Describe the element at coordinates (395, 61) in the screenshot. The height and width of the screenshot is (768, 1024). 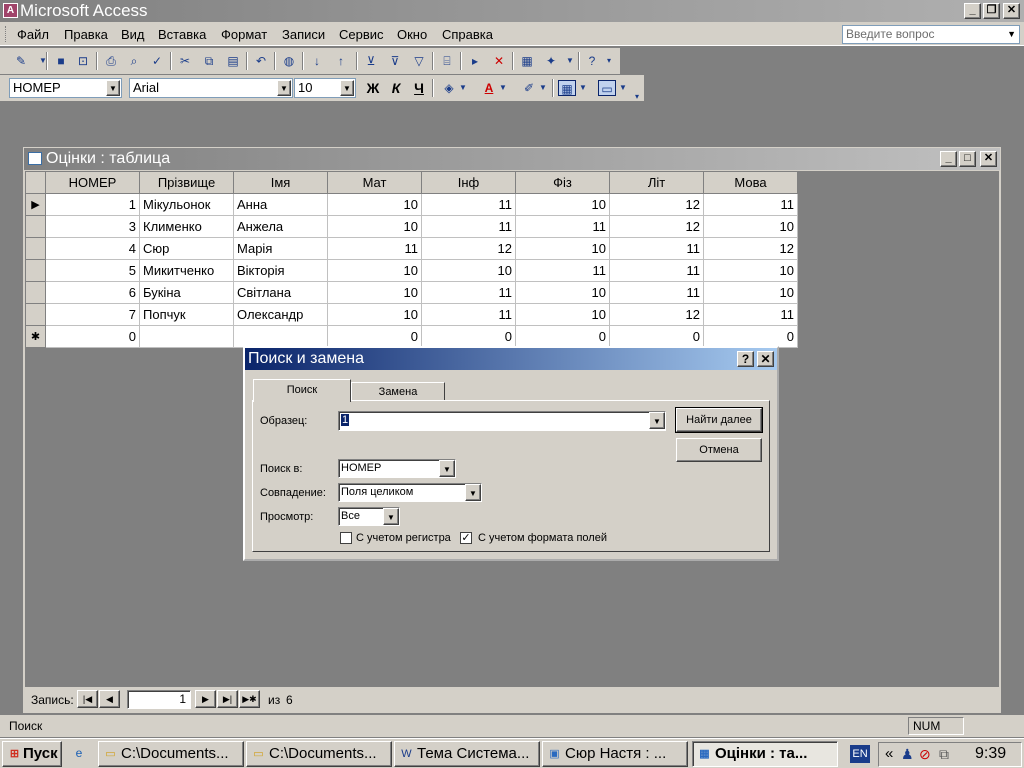
I see `filter-by-form-icon: ⊽` at that location.